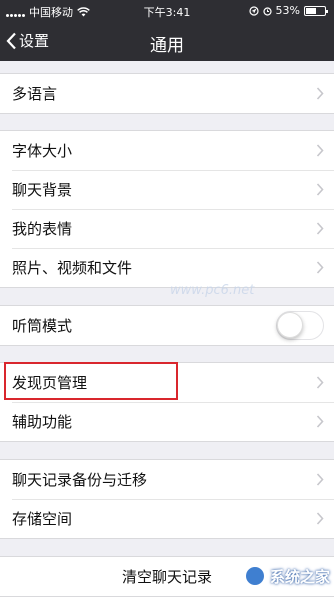 The height and width of the screenshot is (597, 334). Describe the element at coordinates (254, 576) in the screenshot. I see `brand-logo-icon` at that location.